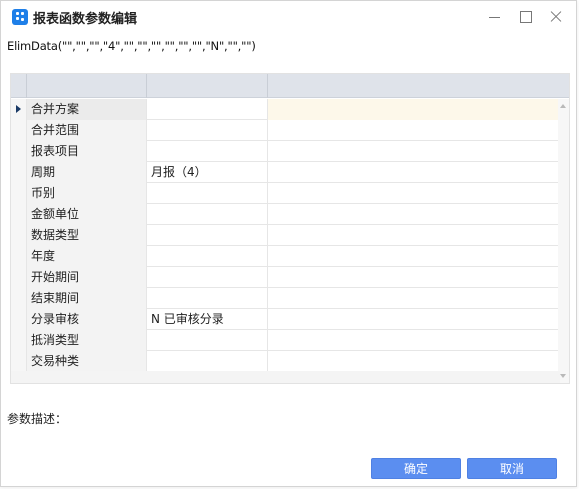 This screenshot has height=489, width=579. What do you see at coordinates (87, 319) in the screenshot?
I see `param-name-cell: 分录审核` at bounding box center [87, 319].